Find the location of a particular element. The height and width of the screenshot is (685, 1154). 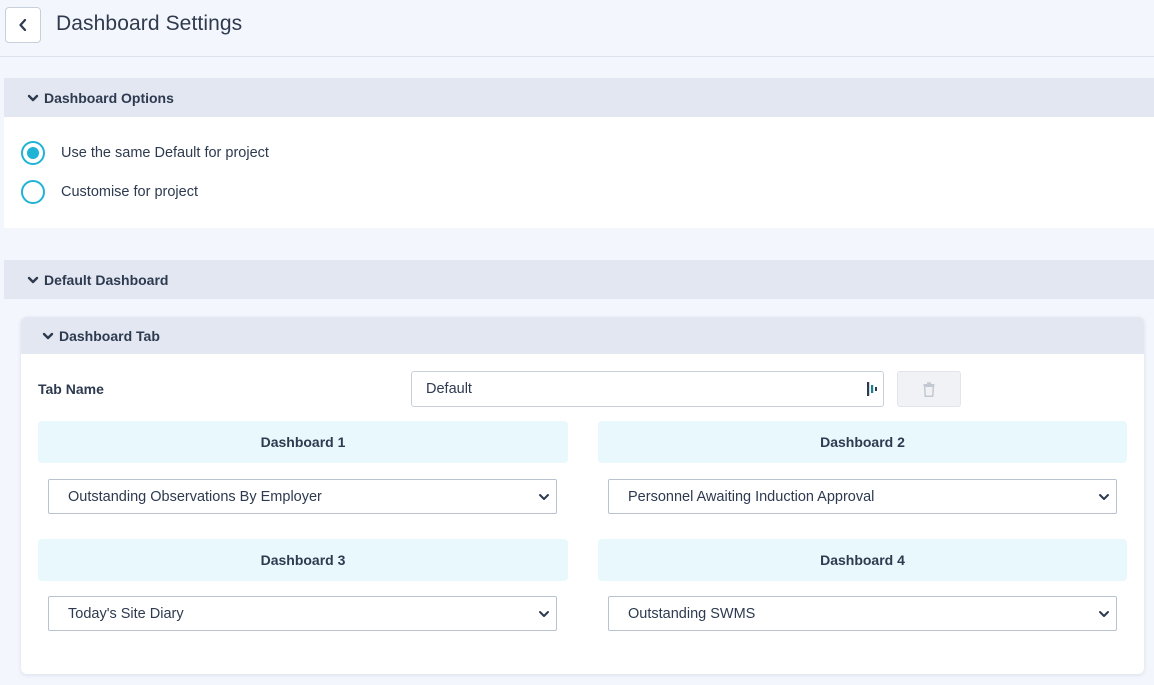

dashboard-tab-header: Dashboard Tab is located at coordinates (582, 335).